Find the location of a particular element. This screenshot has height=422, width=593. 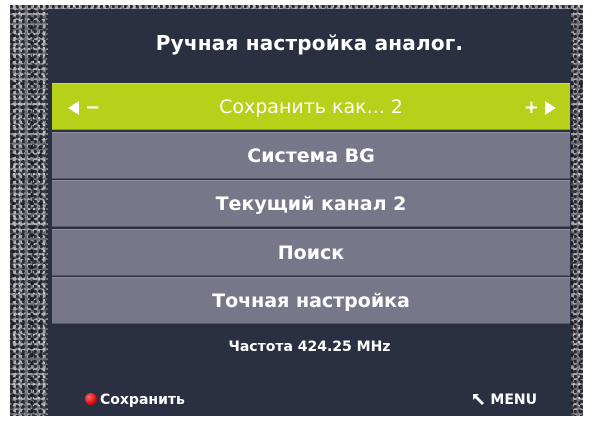

menu-back-hint: MENU is located at coordinates (504, 400).